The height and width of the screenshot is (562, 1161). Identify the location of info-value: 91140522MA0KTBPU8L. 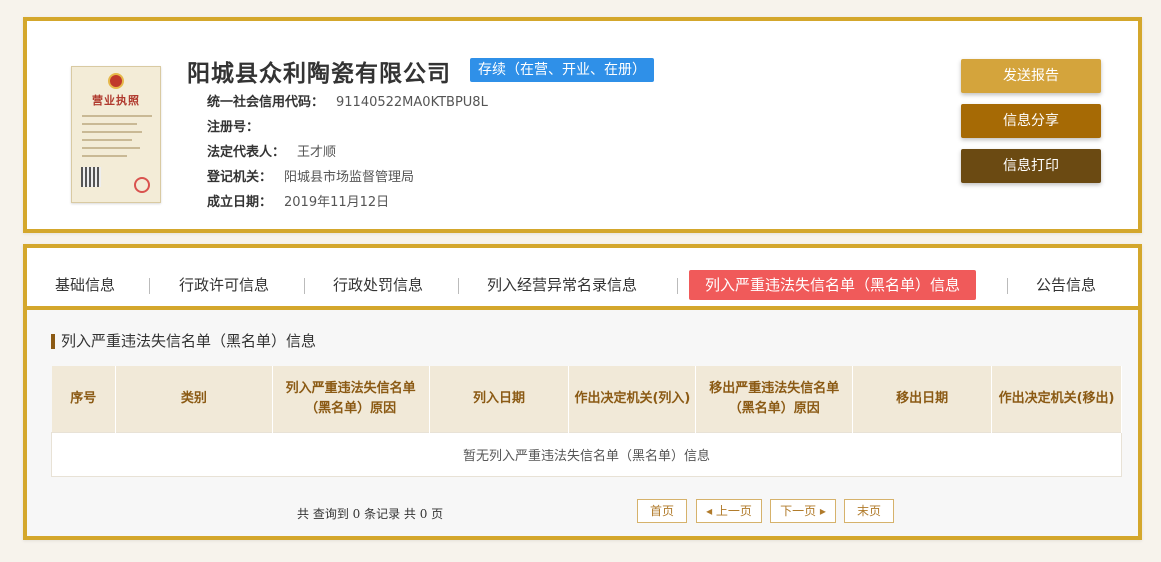
(412, 102).